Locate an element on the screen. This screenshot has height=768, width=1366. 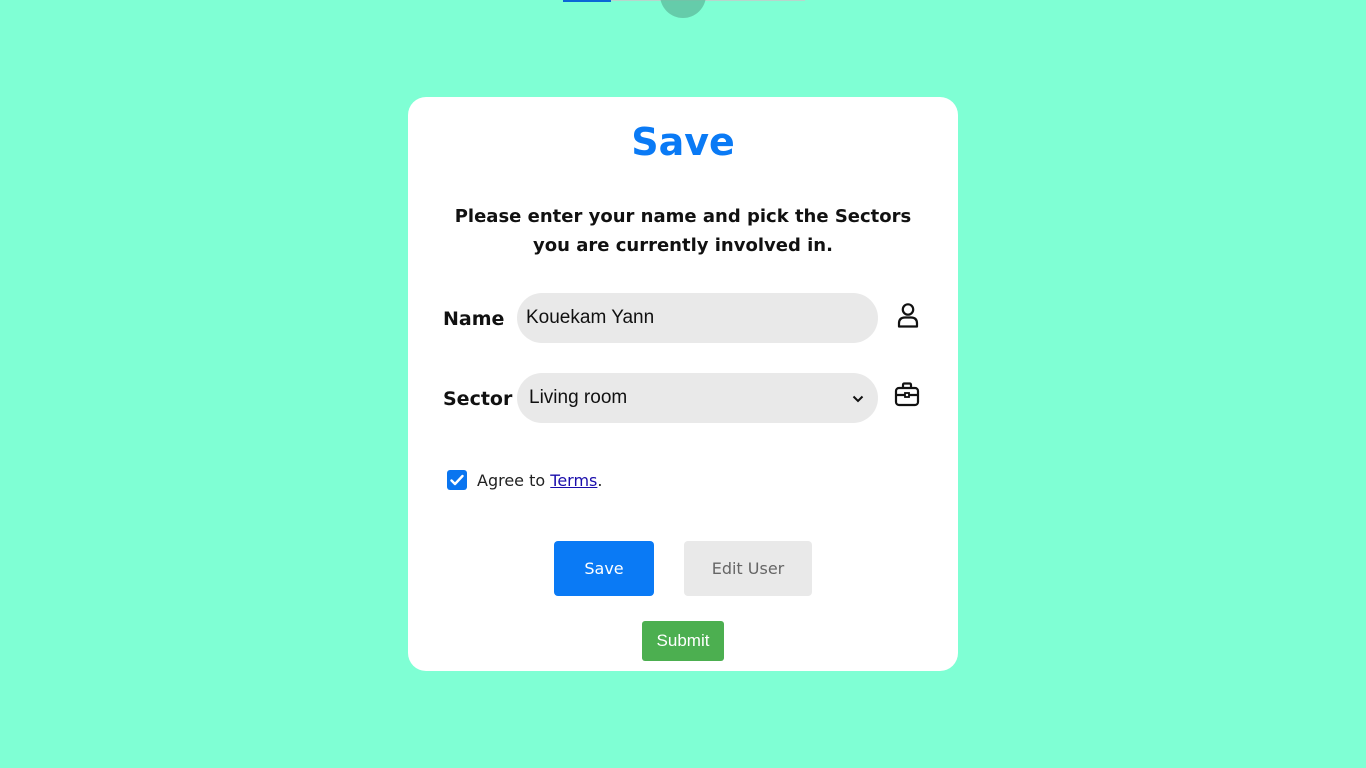
checkmark-icon is located at coordinates (457, 480).